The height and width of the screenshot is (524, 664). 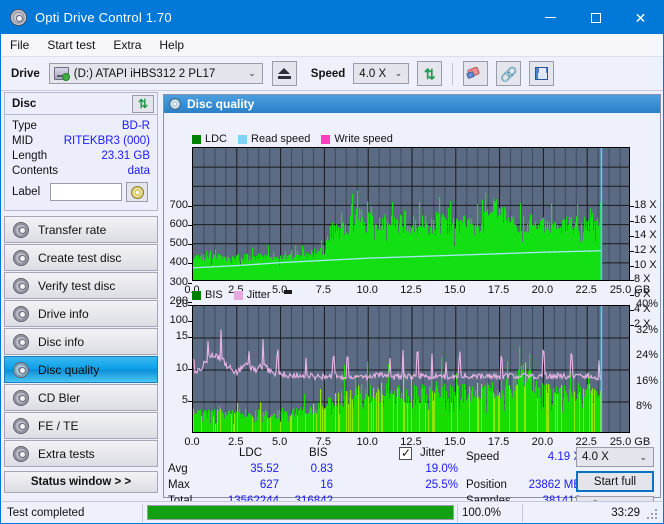 I want to click on elapsed-time: 33:29, so click(x=625, y=512).